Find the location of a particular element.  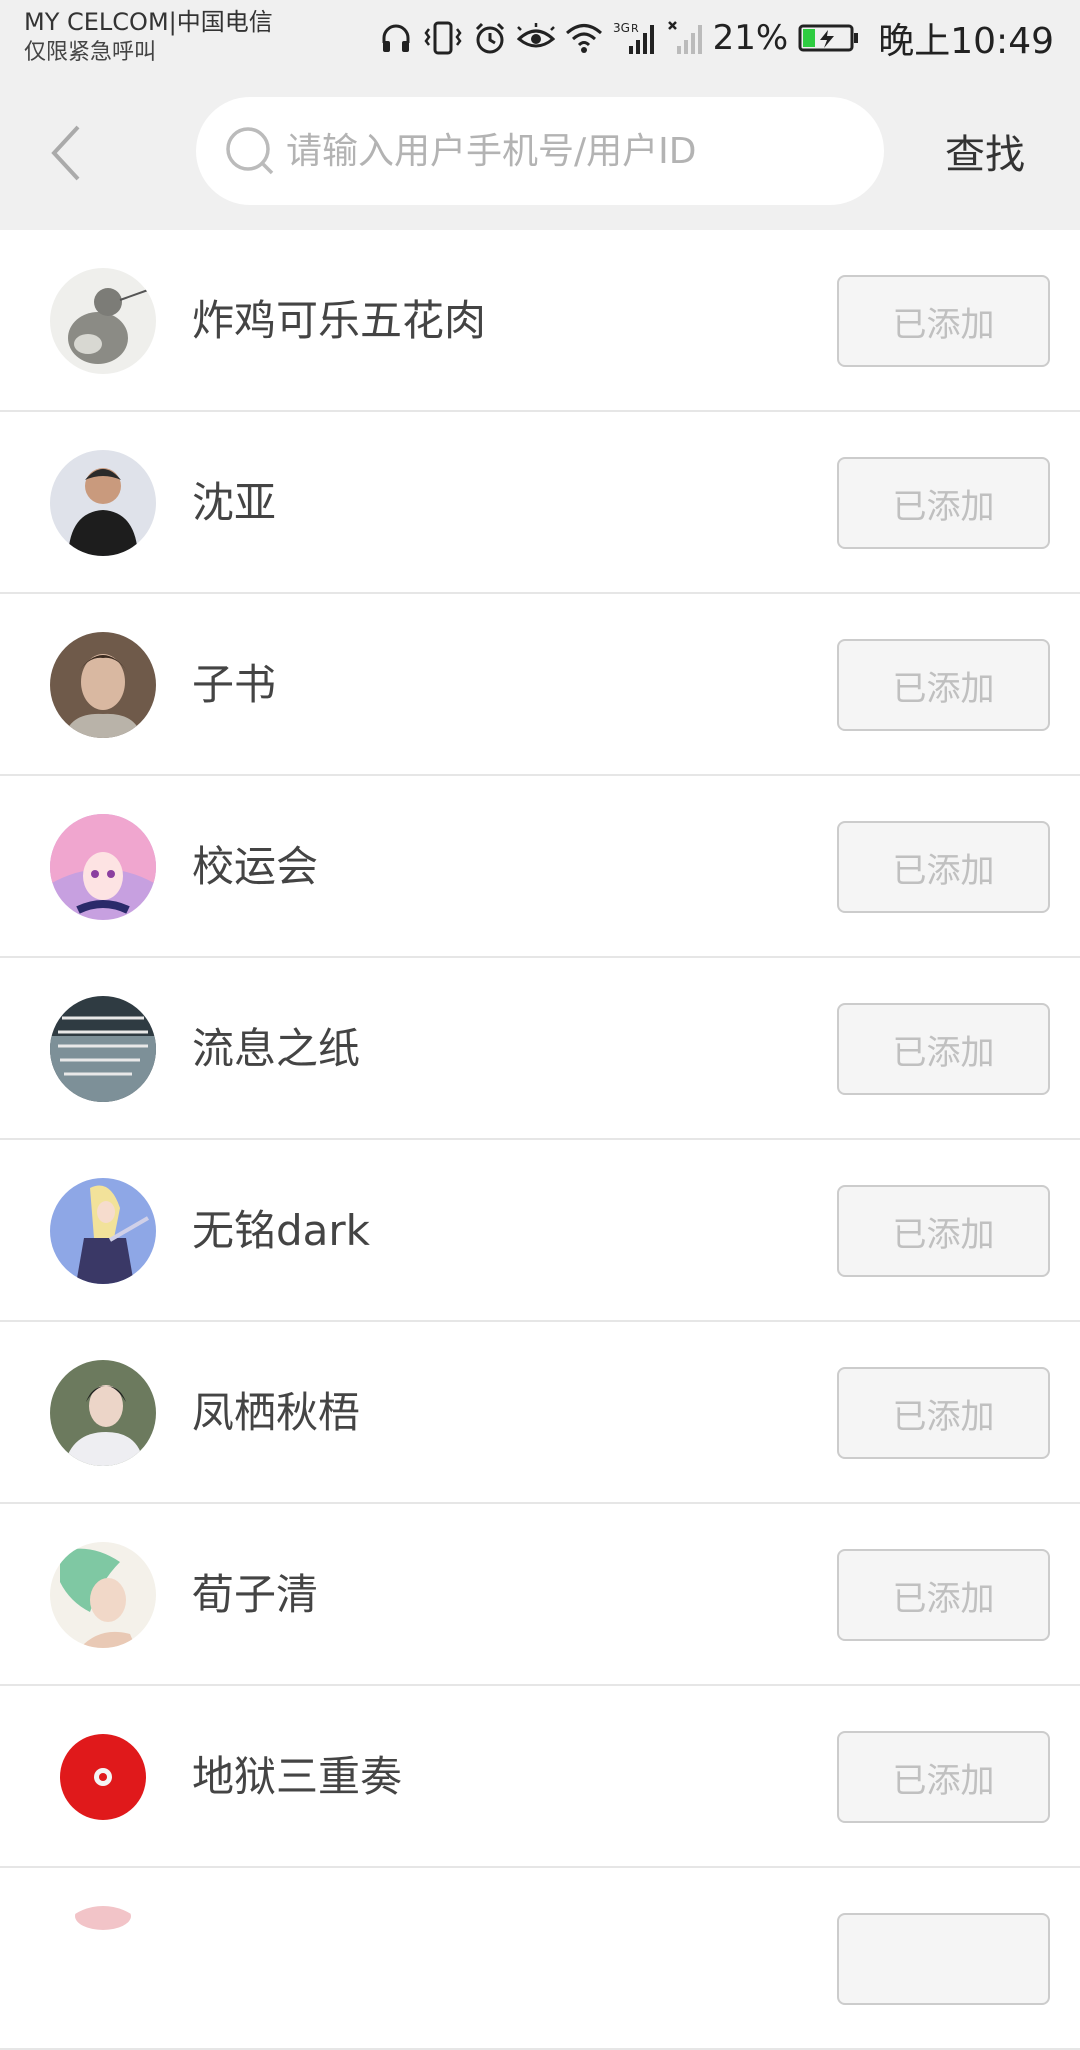

game-character-avatar-image is located at coordinates (103, 1231).